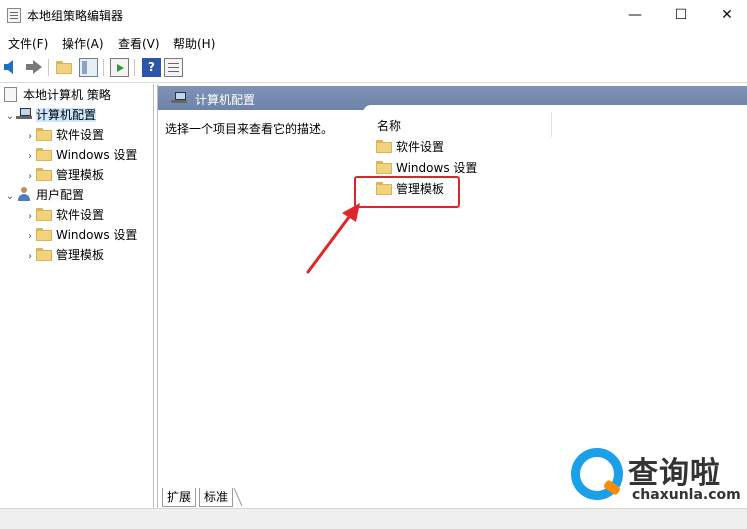 This screenshot has width=747, height=529. I want to click on tree-item-user-config: ⌄ 用户配置, so click(44, 195).